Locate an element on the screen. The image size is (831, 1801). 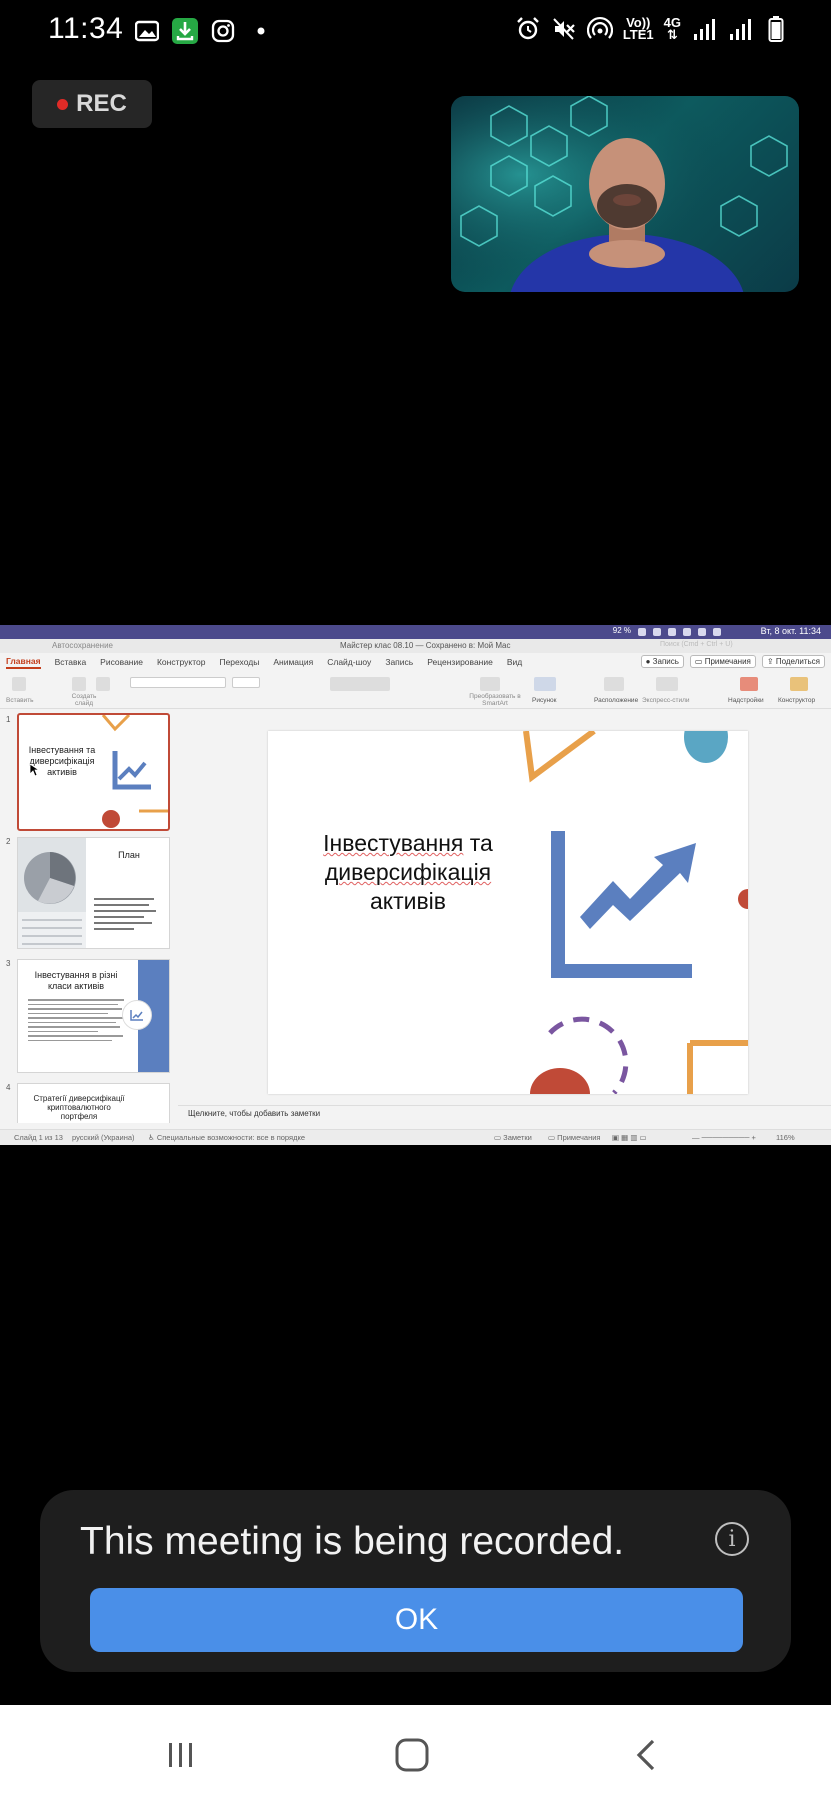
designer-label: Конструктор is located at coordinates (797, 700).